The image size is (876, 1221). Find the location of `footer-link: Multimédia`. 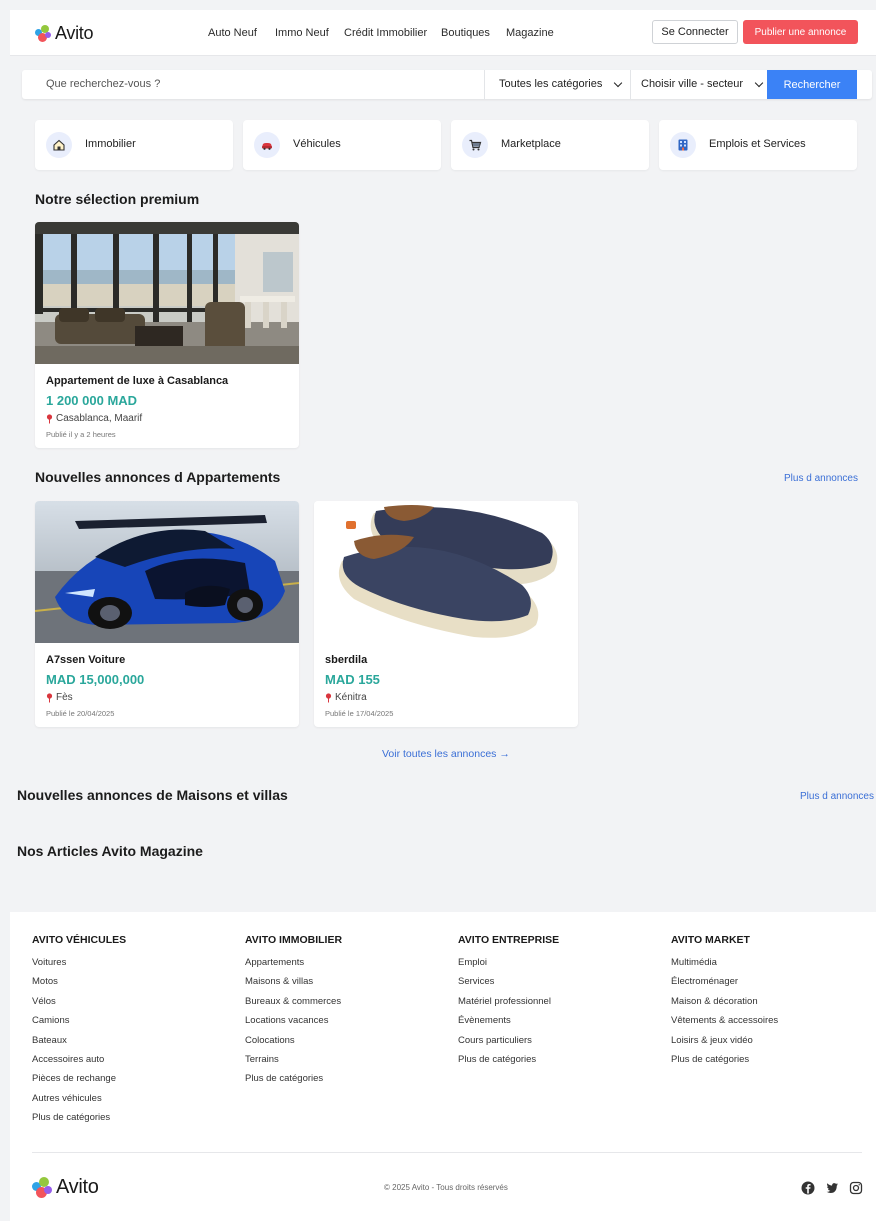

footer-link: Multimédia is located at coordinates (724, 966).